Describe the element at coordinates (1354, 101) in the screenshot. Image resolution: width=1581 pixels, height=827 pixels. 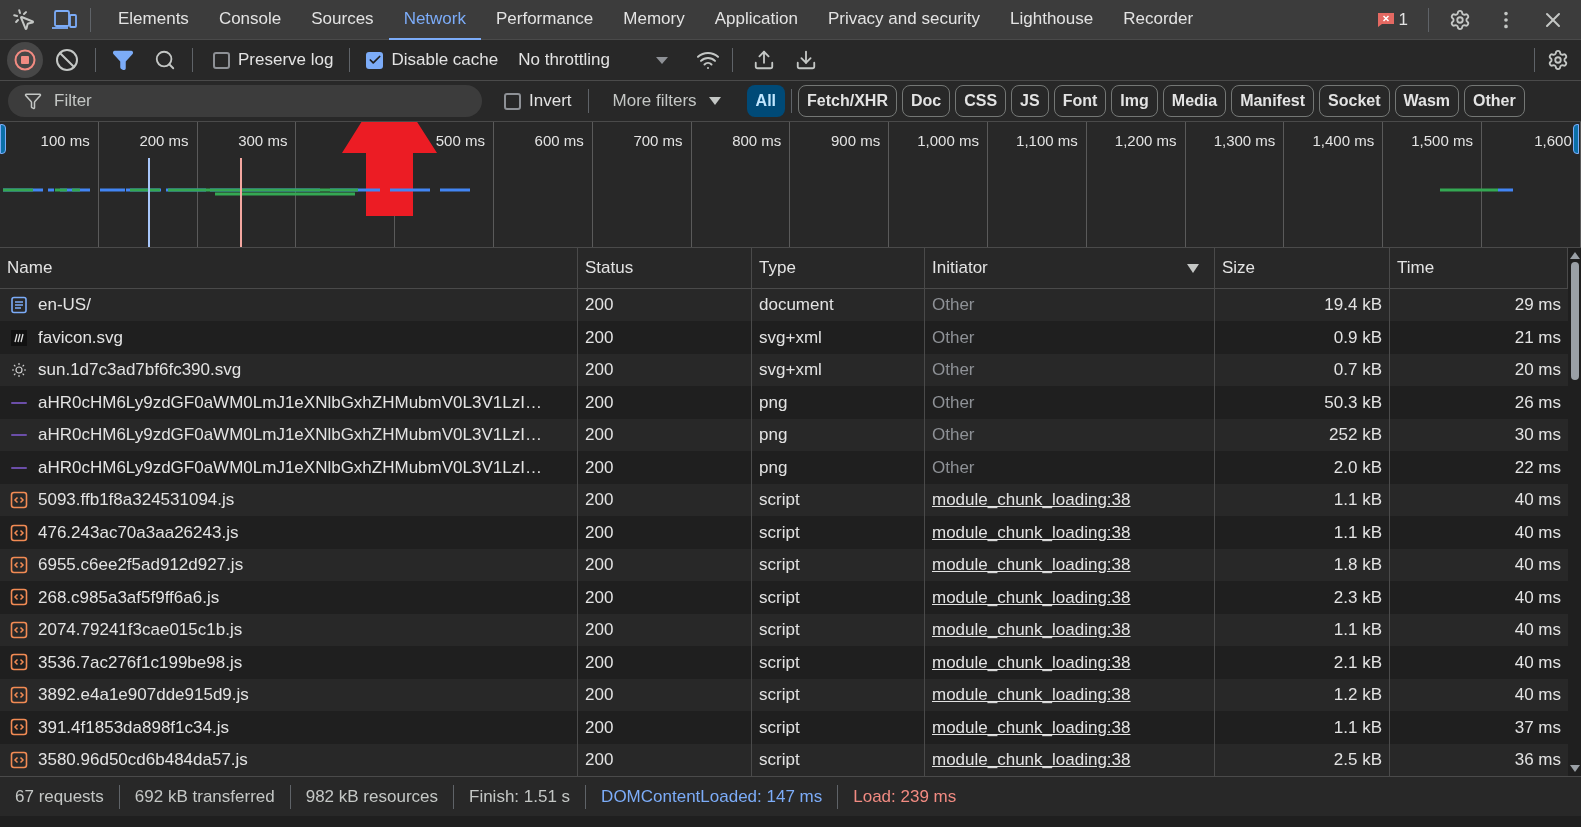
I see `type-filter-chip: Socket` at that location.